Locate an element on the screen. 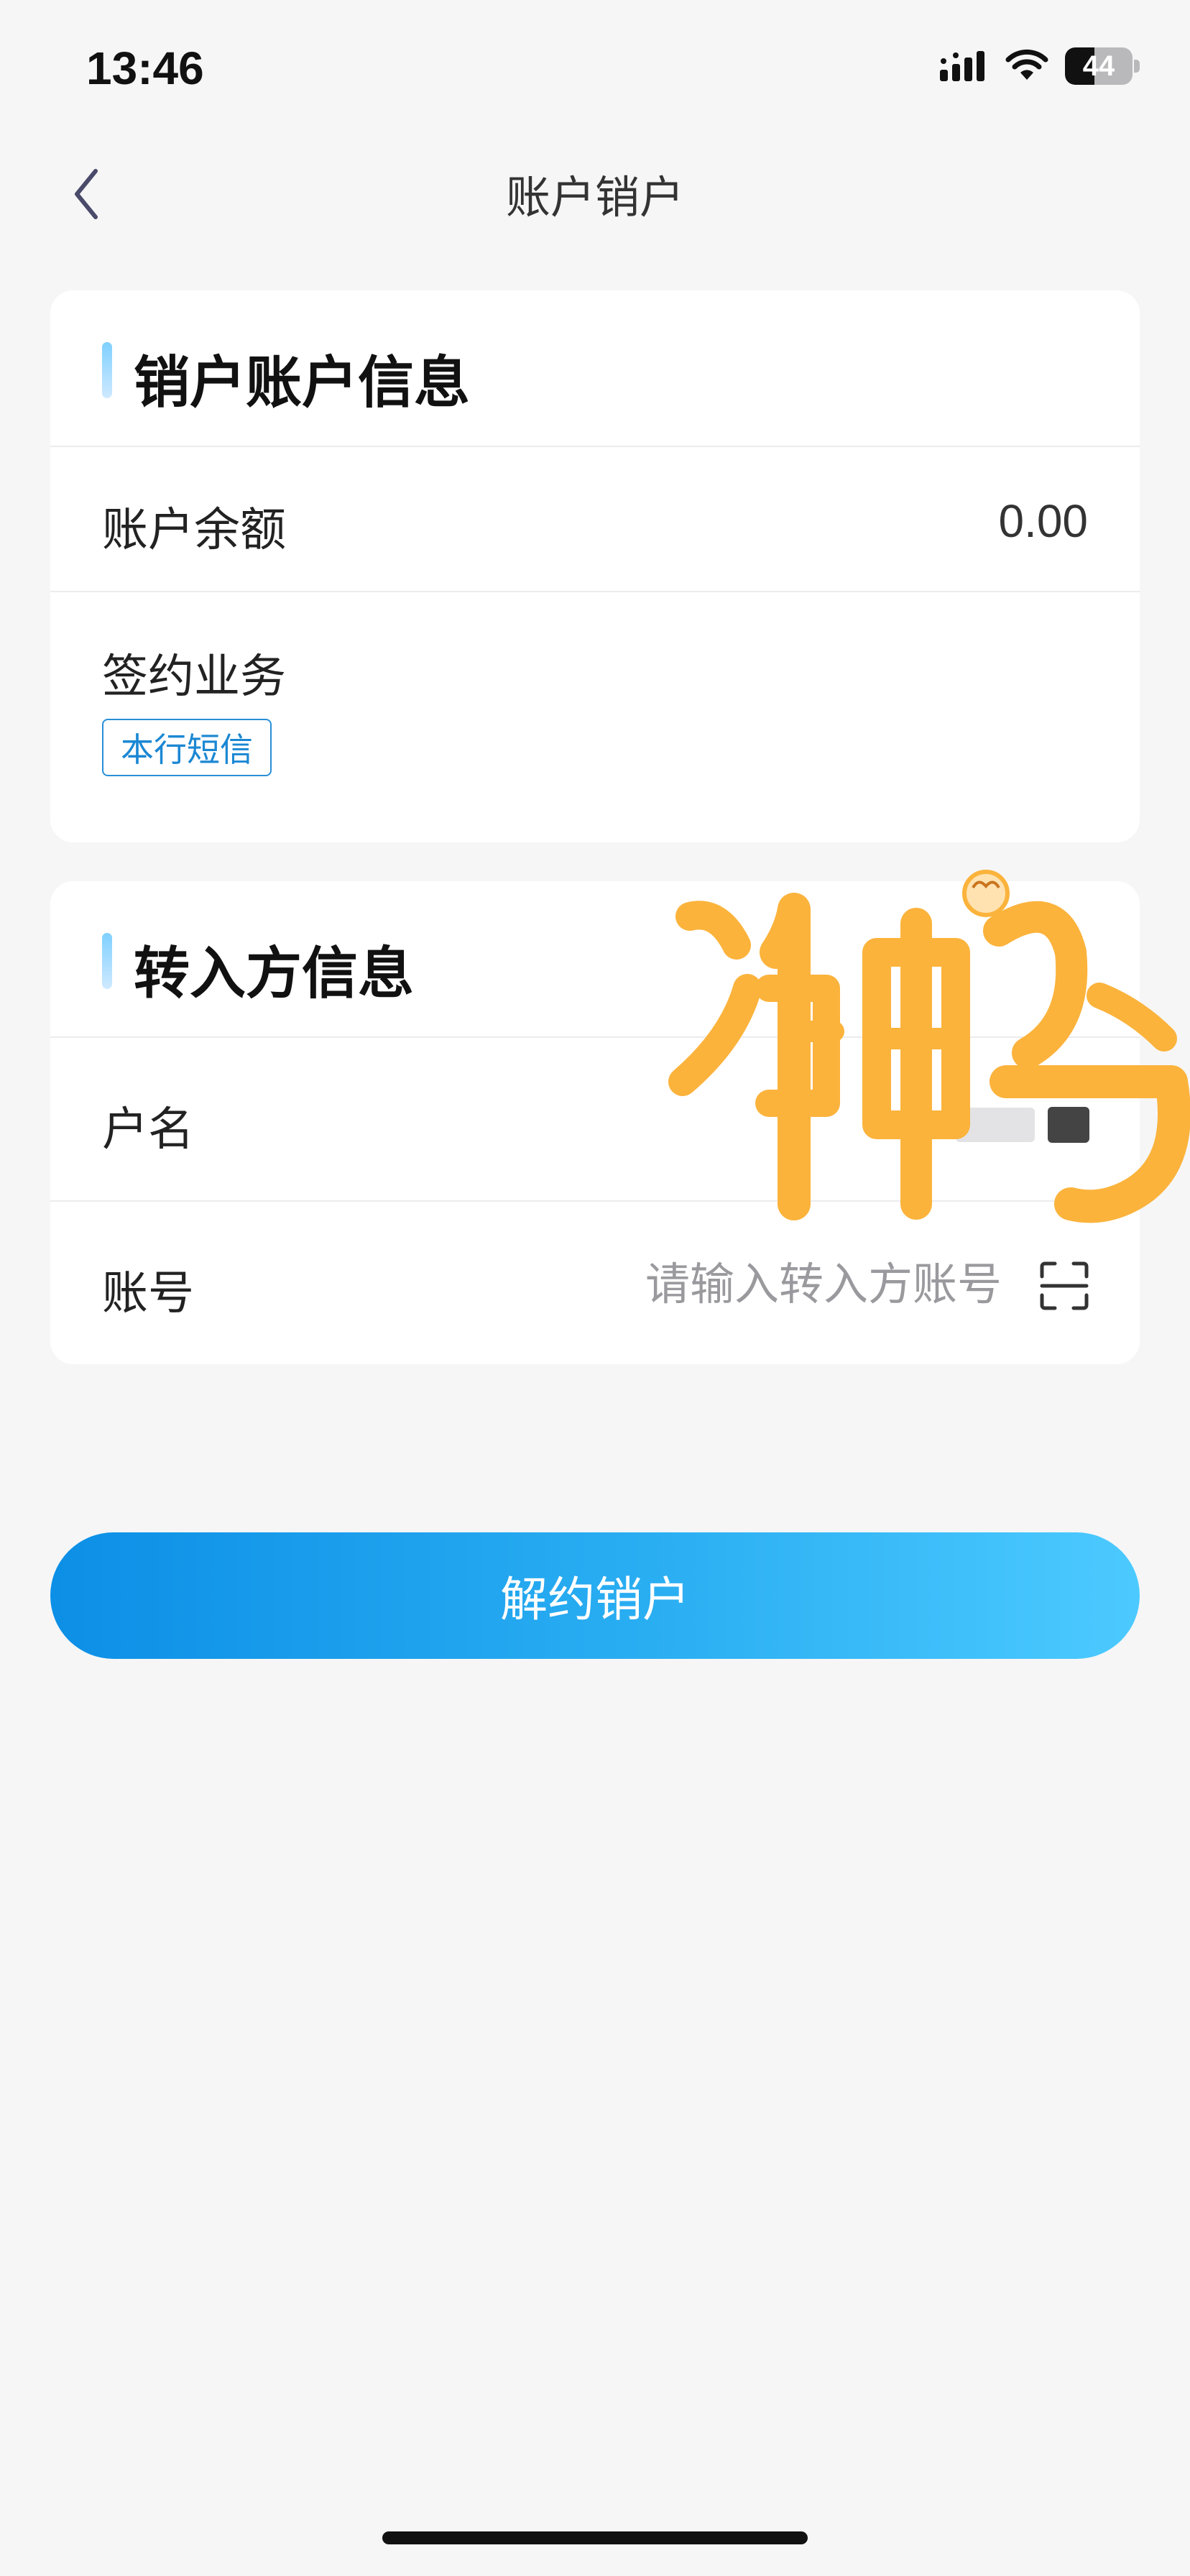 Image resolution: width=1190 pixels, height=2576 pixels. payee-account-label: 账号 is located at coordinates (148, 1293).